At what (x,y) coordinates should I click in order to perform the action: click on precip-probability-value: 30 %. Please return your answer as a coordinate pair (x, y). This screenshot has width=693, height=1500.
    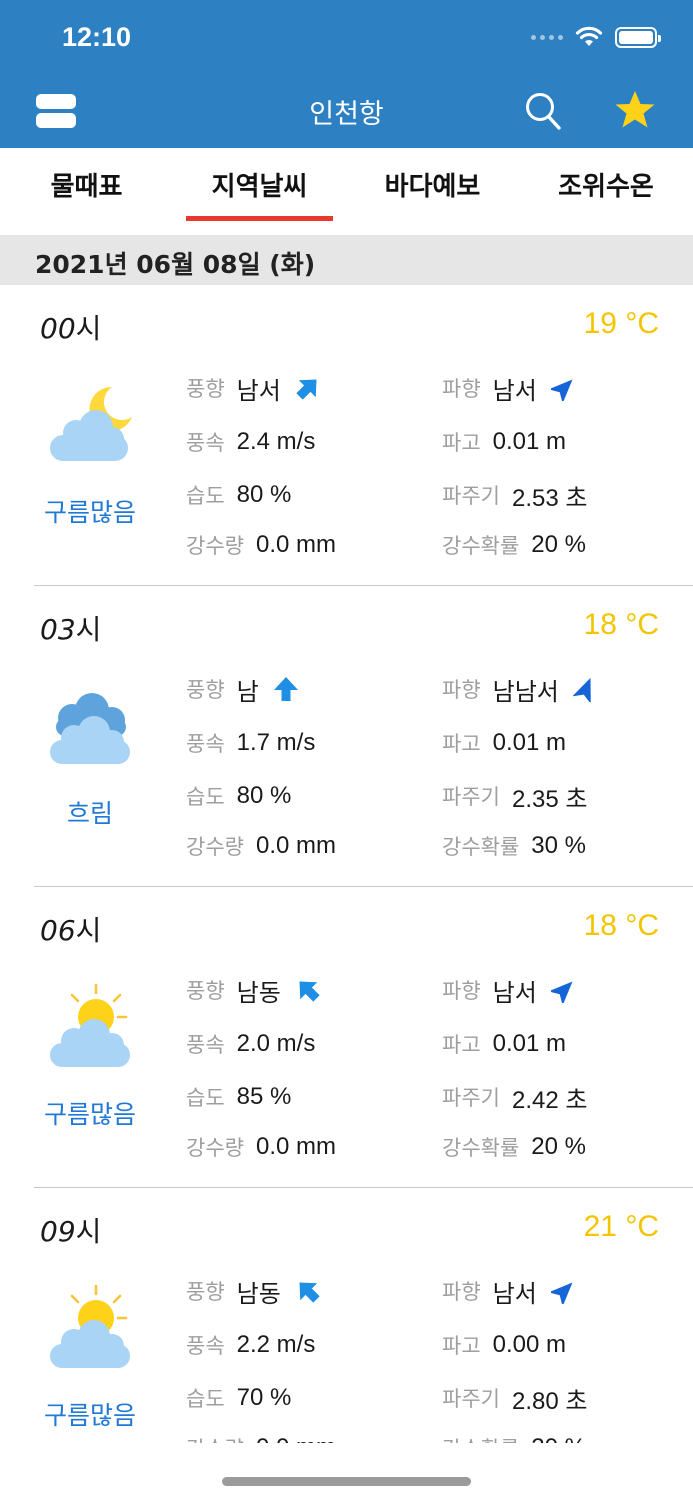
    Looking at the image, I should click on (558, 845).